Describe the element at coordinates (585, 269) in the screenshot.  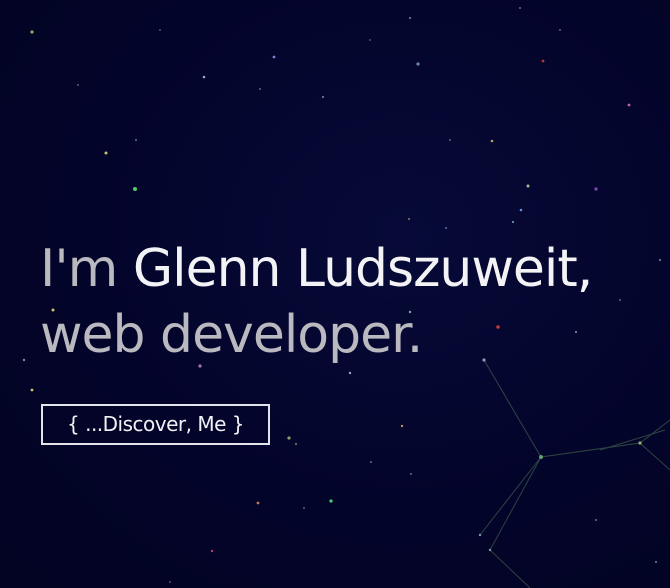
I see `name-comma: ,` at that location.